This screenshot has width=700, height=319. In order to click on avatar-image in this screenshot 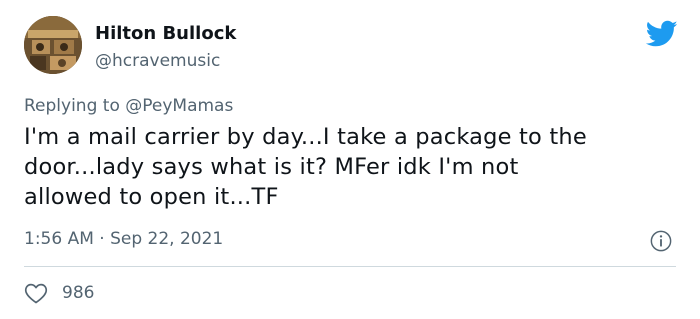, I will do `click(53, 45)`.